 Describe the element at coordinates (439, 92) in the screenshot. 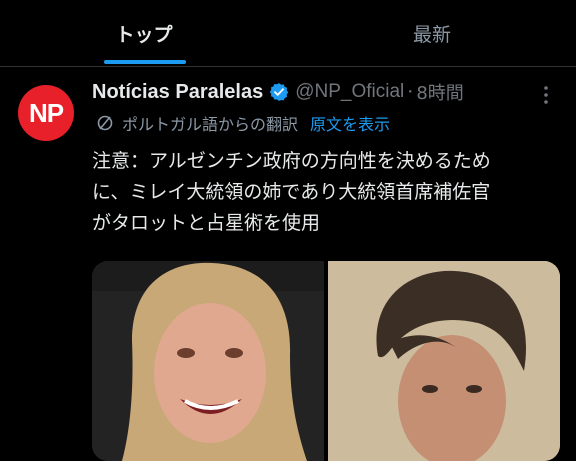

I see `post-timestamp: 8時間` at that location.